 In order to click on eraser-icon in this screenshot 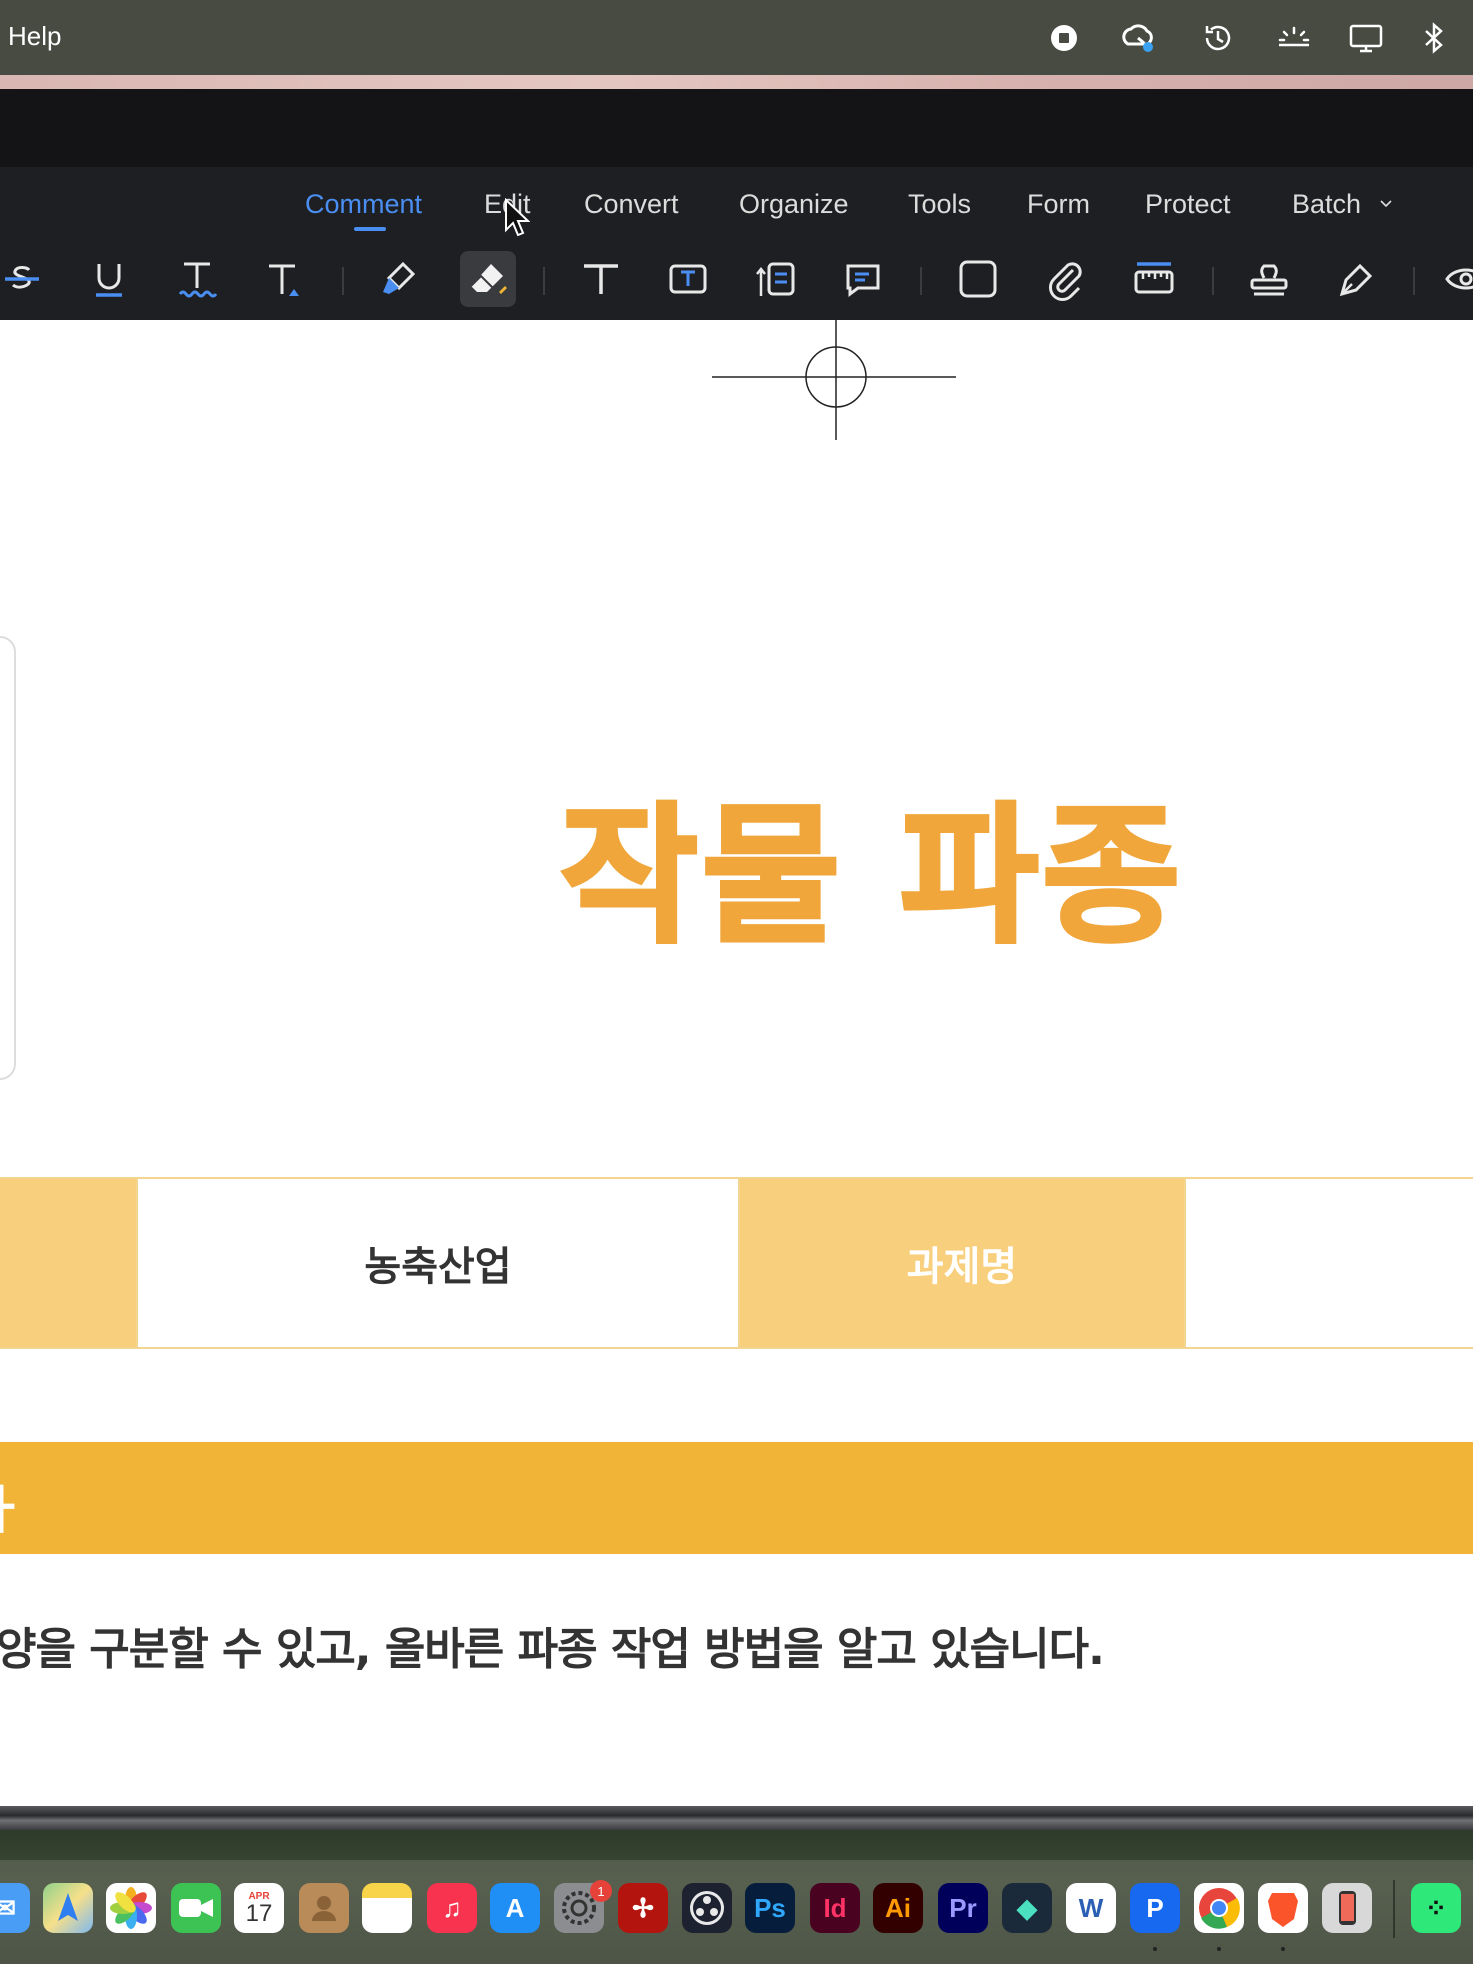, I will do `click(488, 279)`.